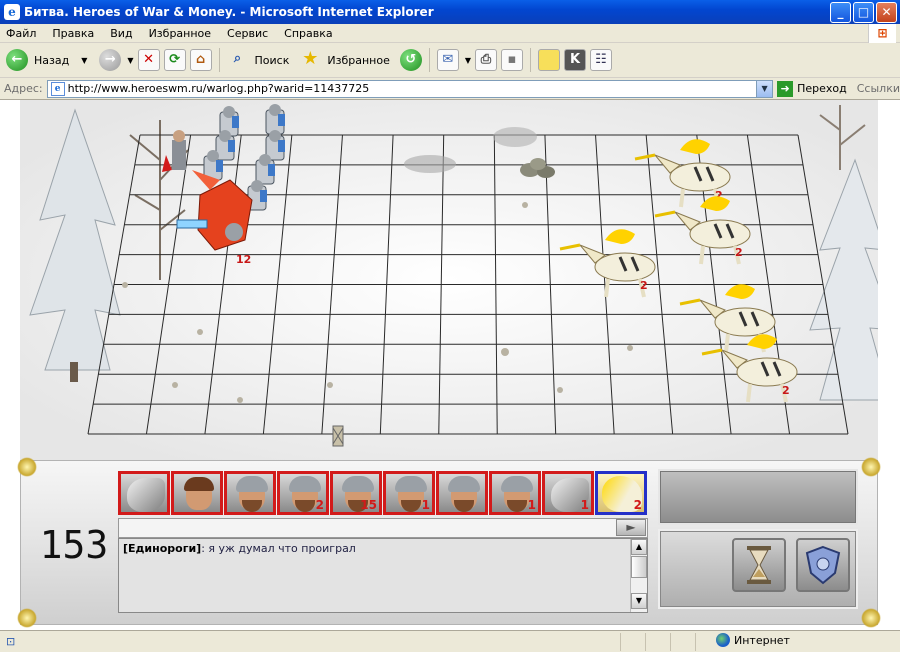  I want to click on stop-icon: ✕, so click(148, 60).